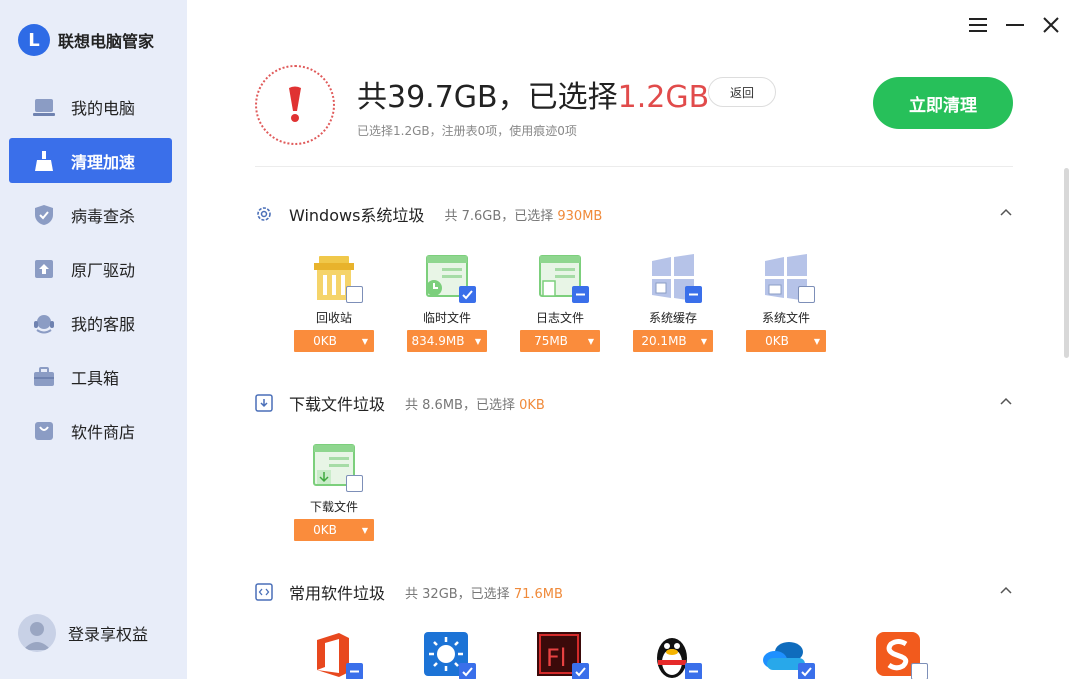 This screenshot has width=1080, height=679. What do you see at coordinates (484, 592) in the screenshot?
I see `section-meta: 共 32GB，已选择 71.6MB` at bounding box center [484, 592].